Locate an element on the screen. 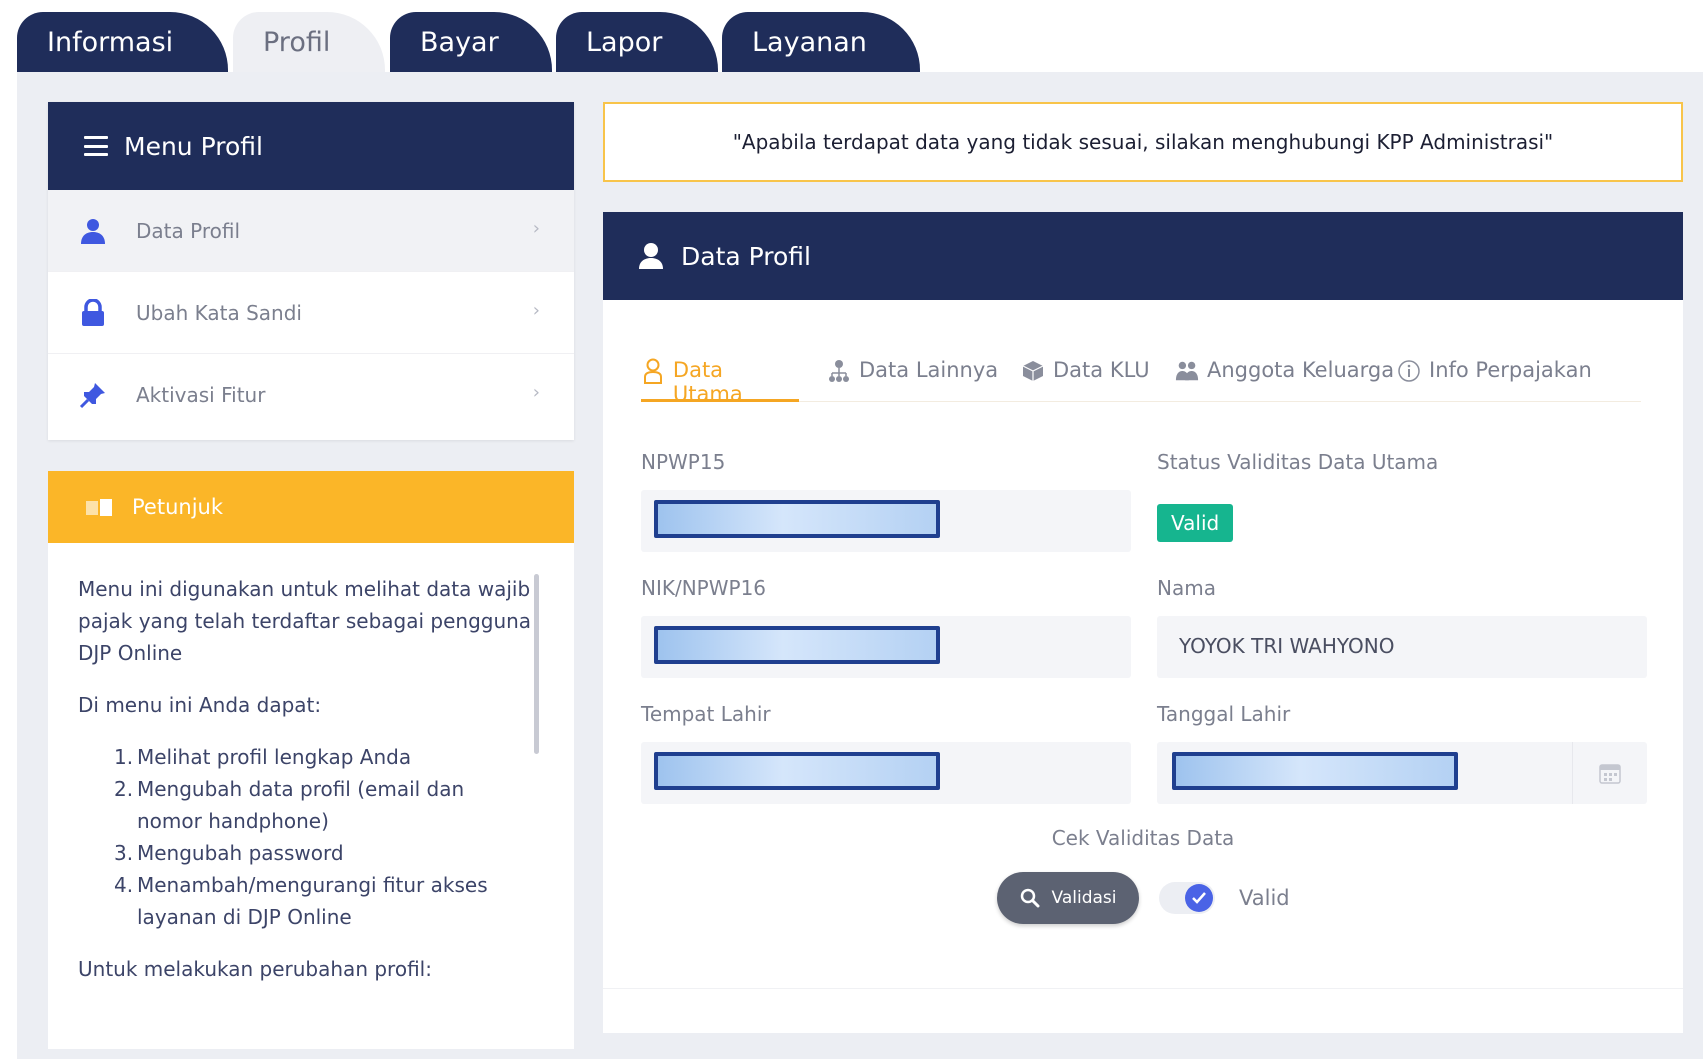 Image resolution: width=1703 pixels, height=1059 pixels. petunjuk-title: Petunjuk is located at coordinates (177, 507).